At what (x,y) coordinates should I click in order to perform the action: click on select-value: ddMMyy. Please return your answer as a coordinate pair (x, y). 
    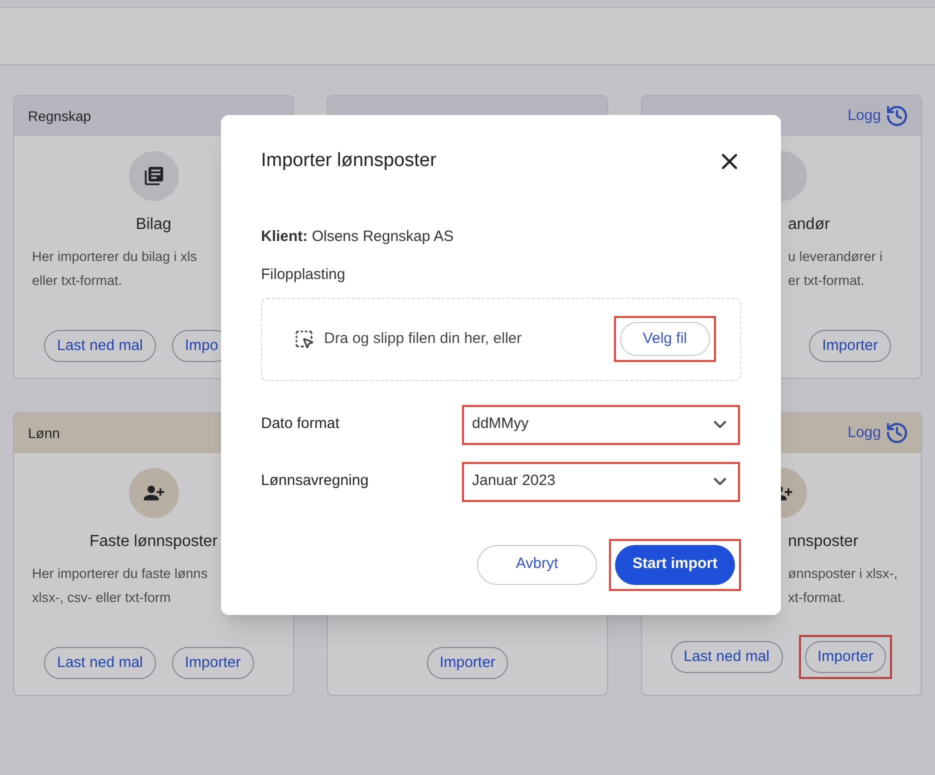
    Looking at the image, I should click on (500, 424).